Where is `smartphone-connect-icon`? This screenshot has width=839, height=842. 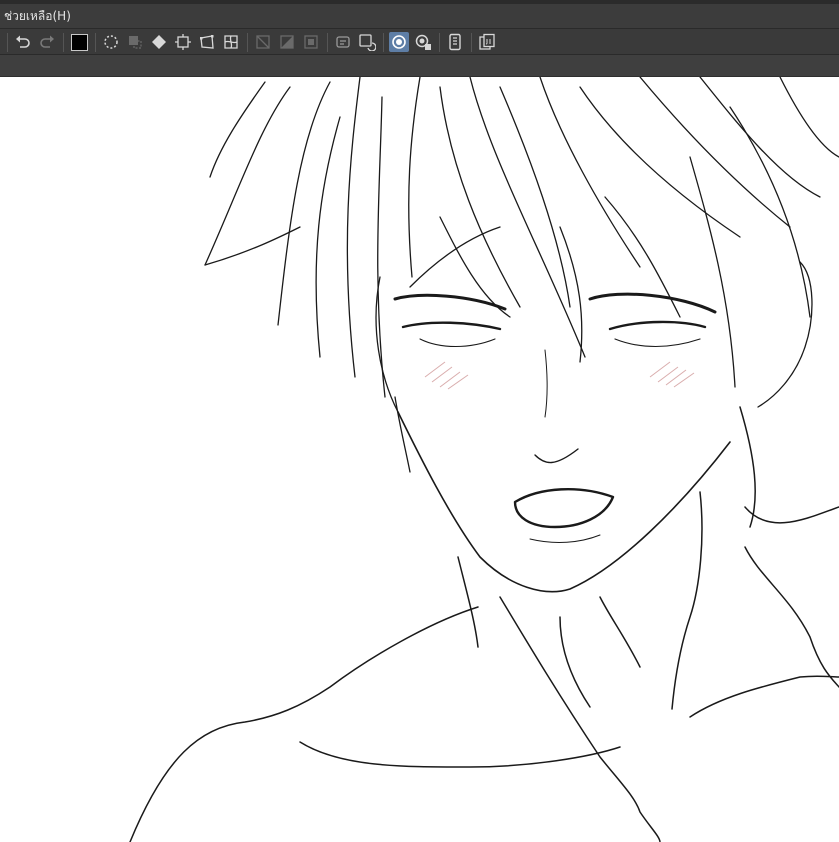 smartphone-connect-icon is located at coordinates (455, 42).